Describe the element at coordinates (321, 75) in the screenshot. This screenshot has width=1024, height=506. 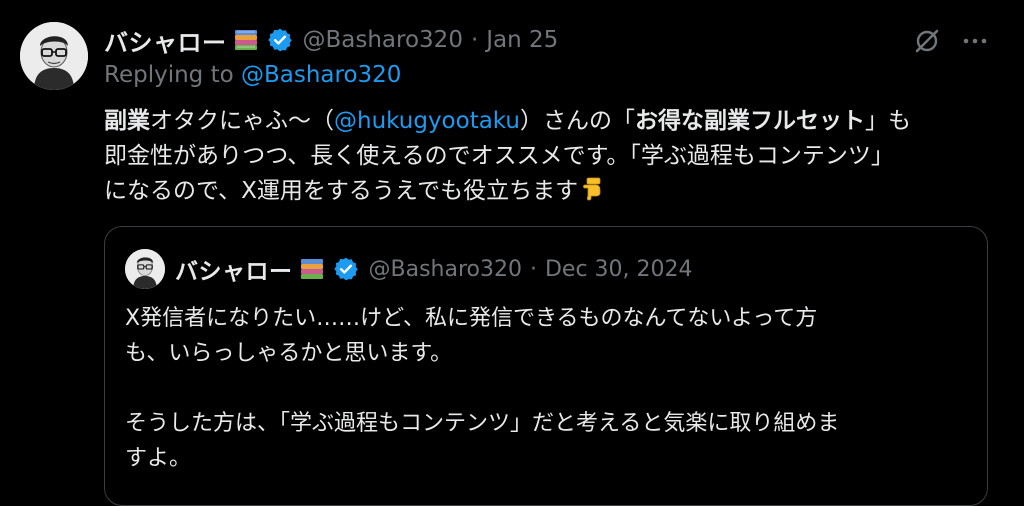
I see `reply-to-mention: @Basharo320` at that location.